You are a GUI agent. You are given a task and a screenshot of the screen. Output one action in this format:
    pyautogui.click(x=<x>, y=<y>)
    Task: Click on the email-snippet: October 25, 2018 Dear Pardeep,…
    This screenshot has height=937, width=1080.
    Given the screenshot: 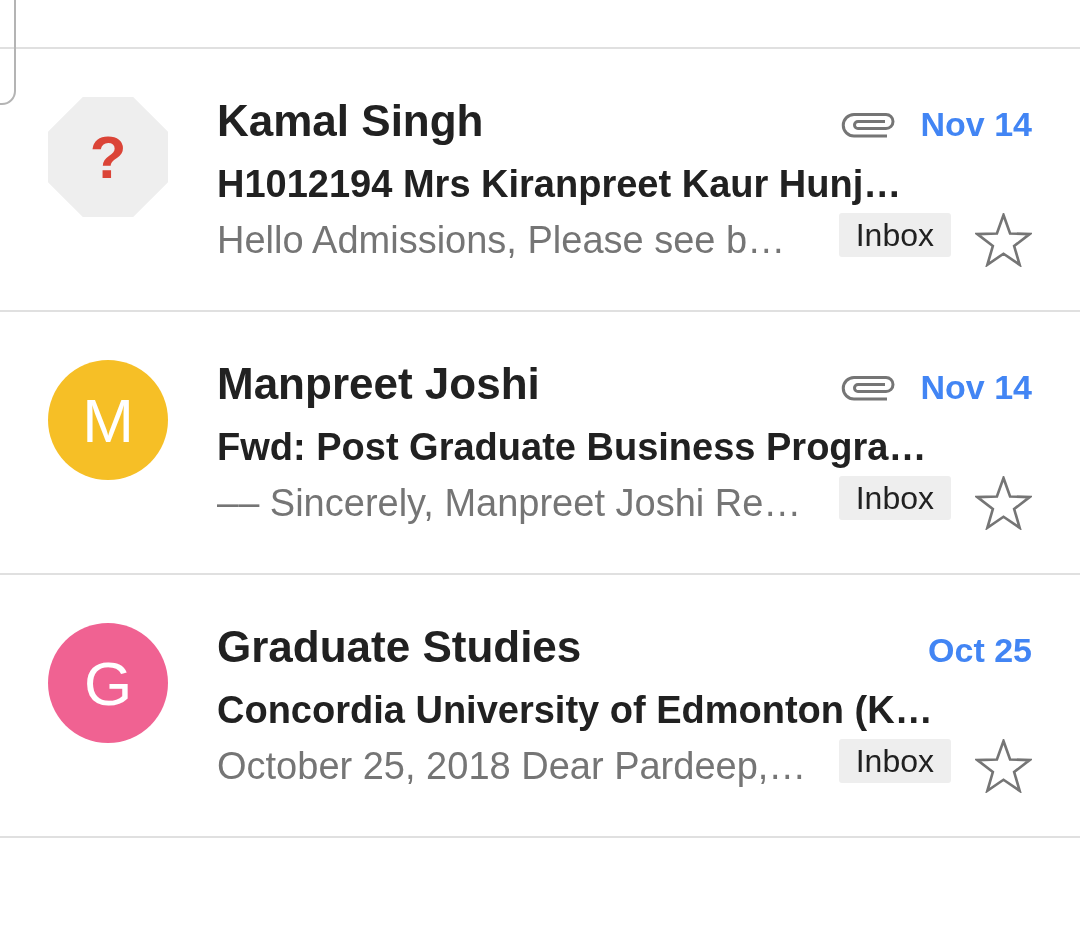 What is the action you would take?
    pyautogui.click(x=512, y=766)
    